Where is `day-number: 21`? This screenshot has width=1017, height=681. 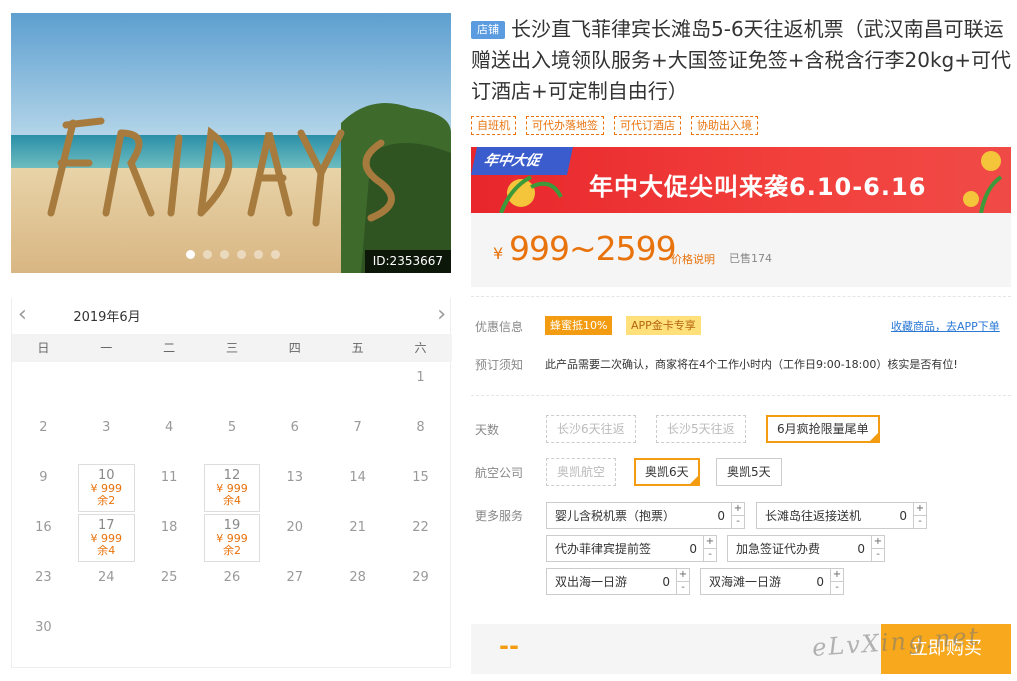
day-number: 21 is located at coordinates (357, 527).